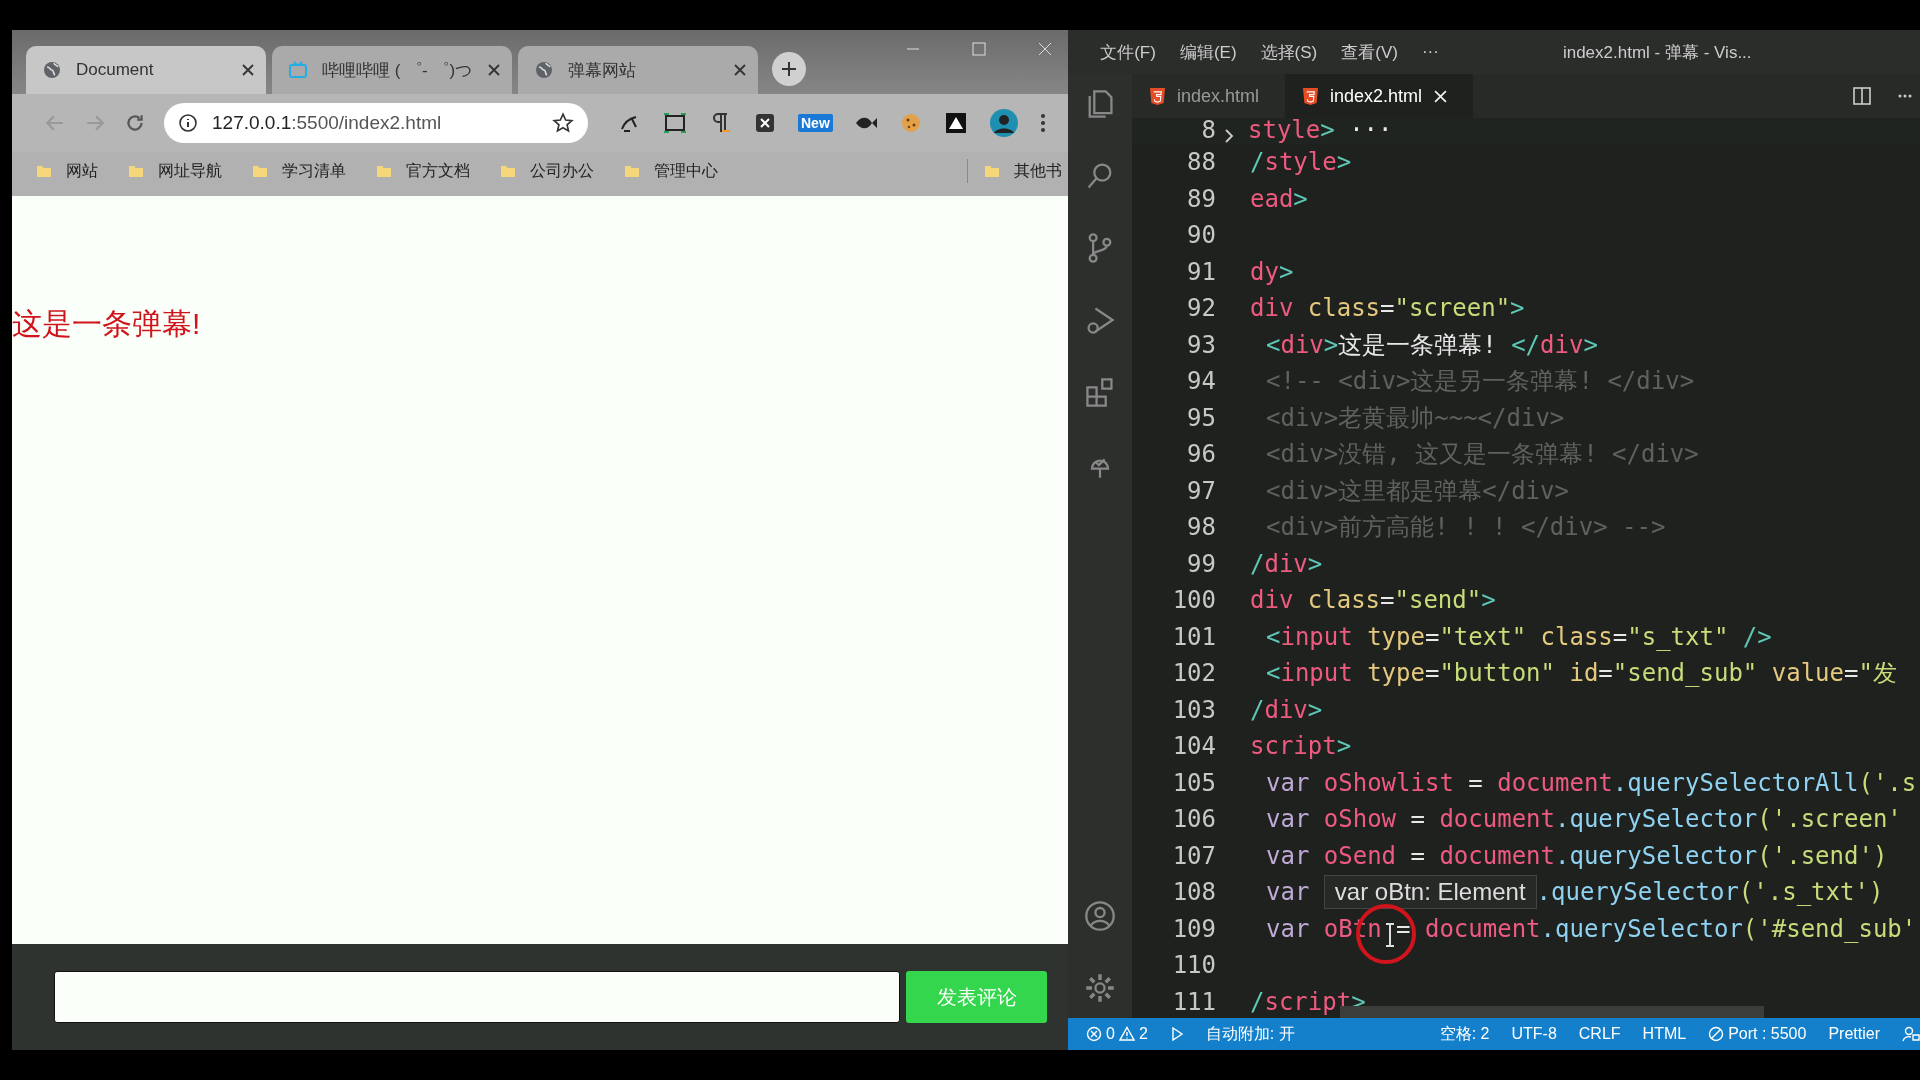  Describe the element at coordinates (1369, 52) in the screenshot. I see `menu-item: 查看(V)` at that location.